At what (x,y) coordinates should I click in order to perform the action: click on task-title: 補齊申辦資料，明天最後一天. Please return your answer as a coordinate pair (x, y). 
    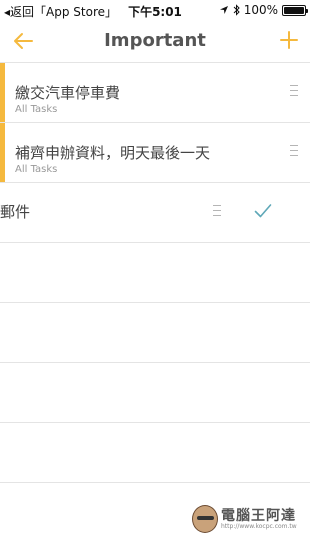
    Looking at the image, I should click on (113, 153).